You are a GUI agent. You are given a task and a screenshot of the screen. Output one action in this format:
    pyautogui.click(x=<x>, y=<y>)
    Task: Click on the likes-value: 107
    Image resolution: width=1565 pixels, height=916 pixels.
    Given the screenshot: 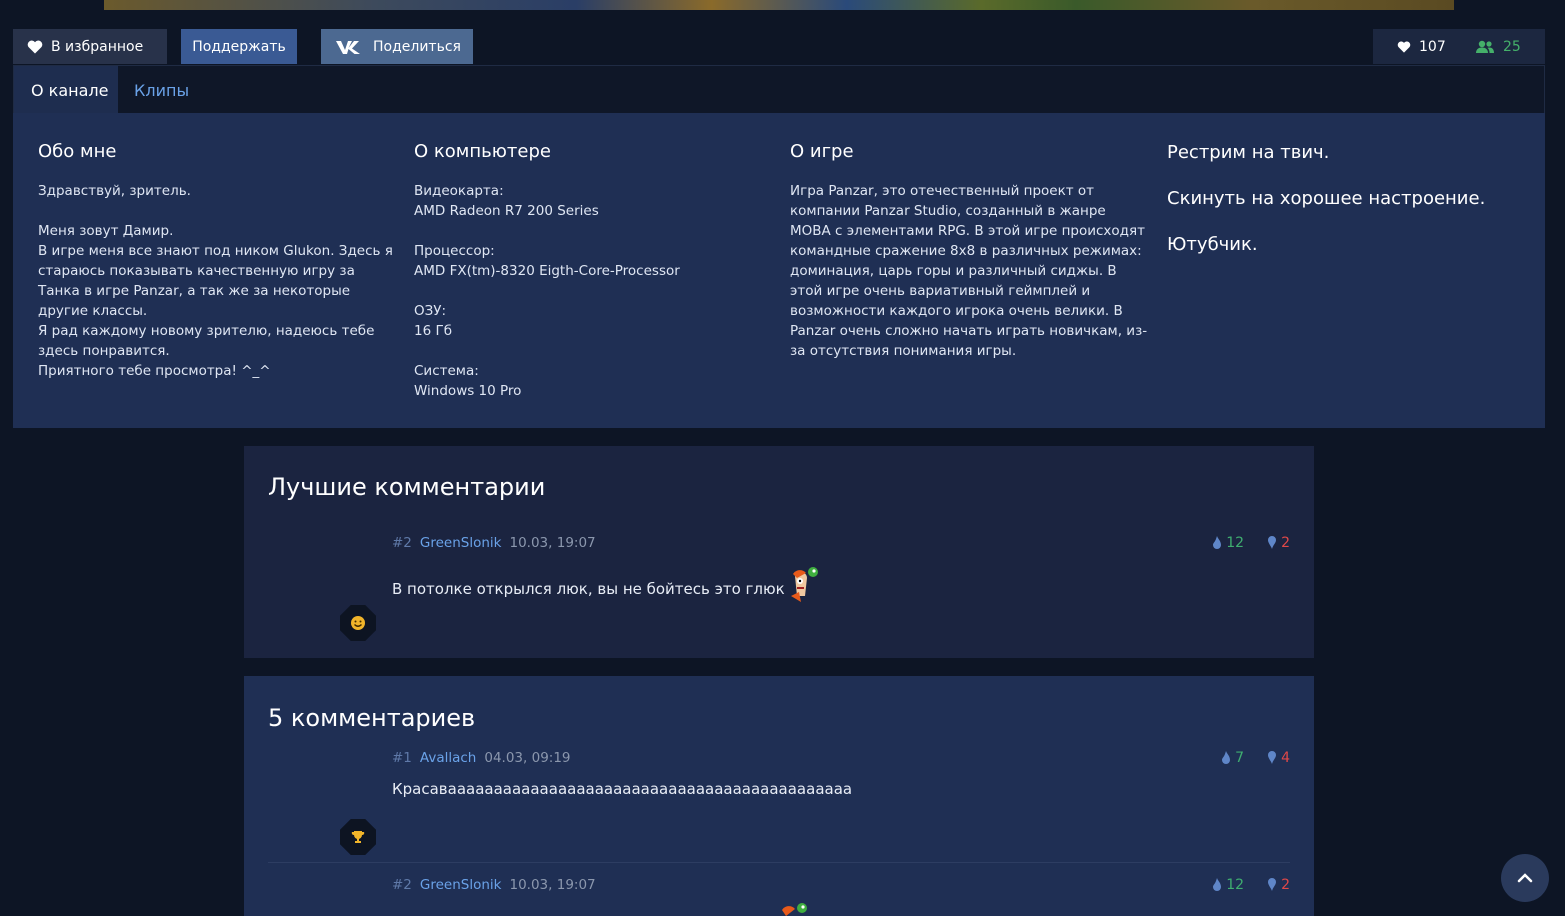 What is the action you would take?
    pyautogui.click(x=1432, y=46)
    